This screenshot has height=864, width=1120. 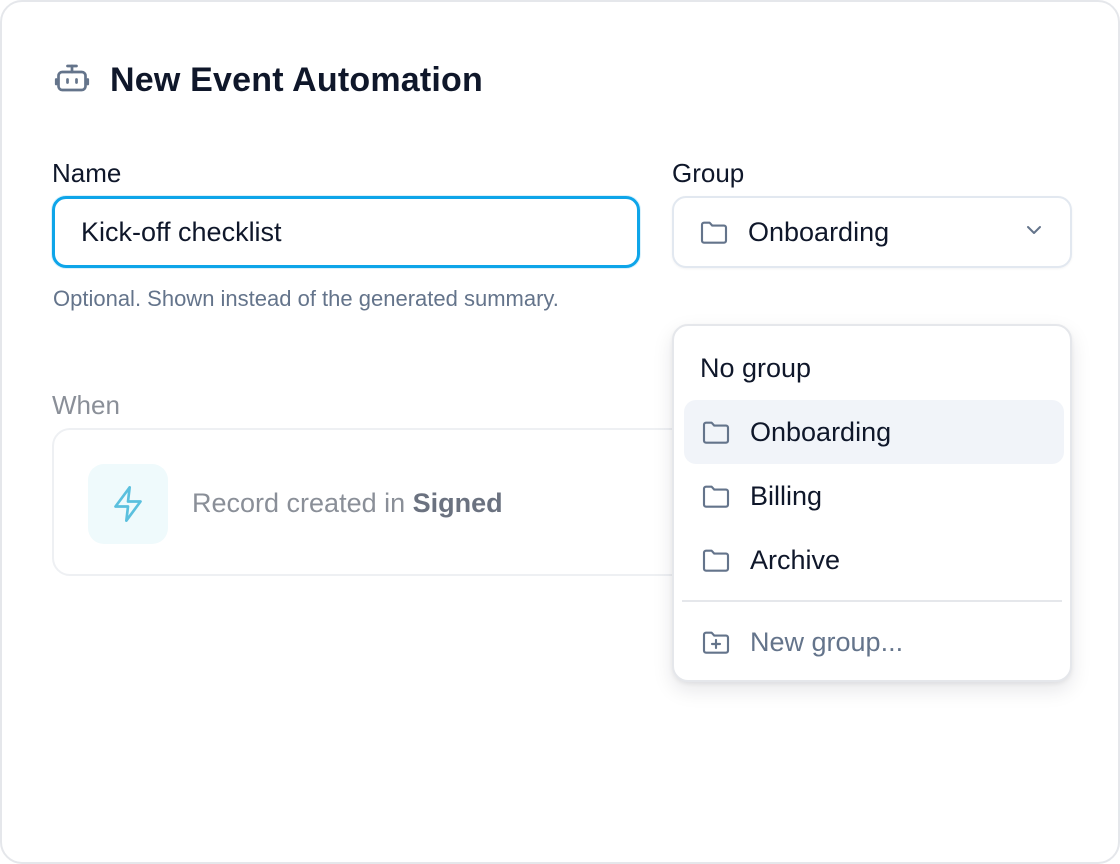 I want to click on name-input, so click(x=346, y=232).